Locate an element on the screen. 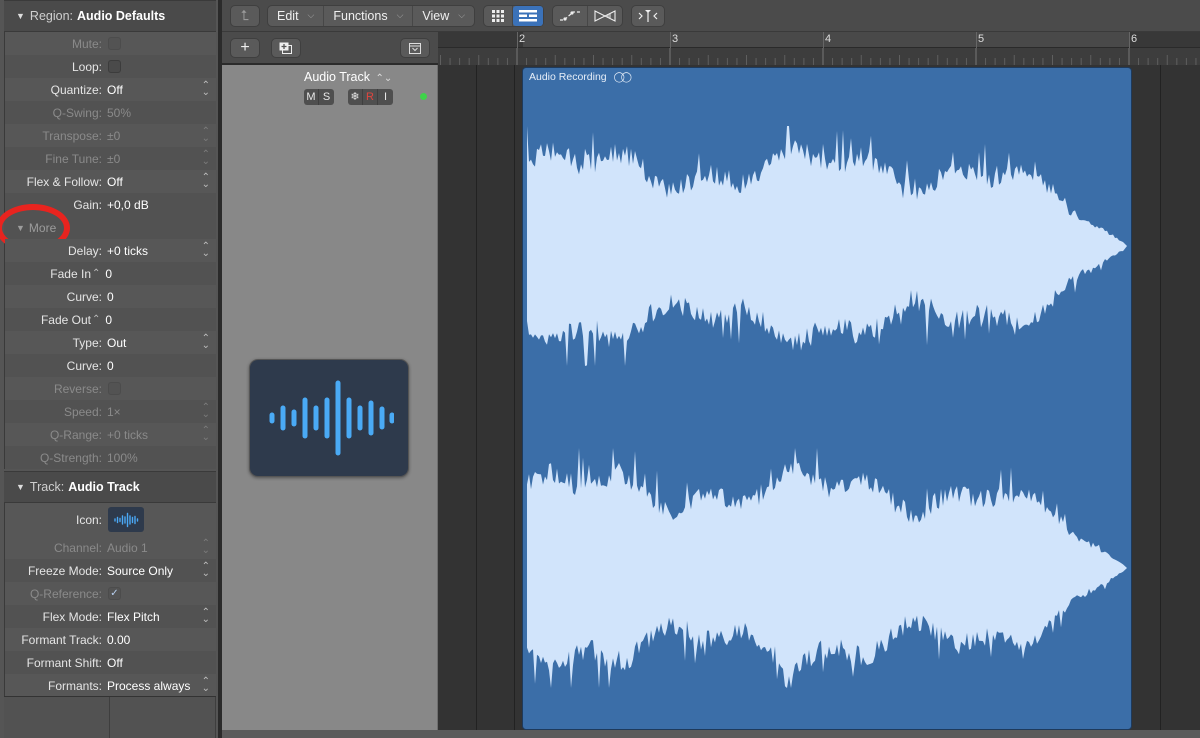  param-value: 100% is located at coordinates (122, 458).